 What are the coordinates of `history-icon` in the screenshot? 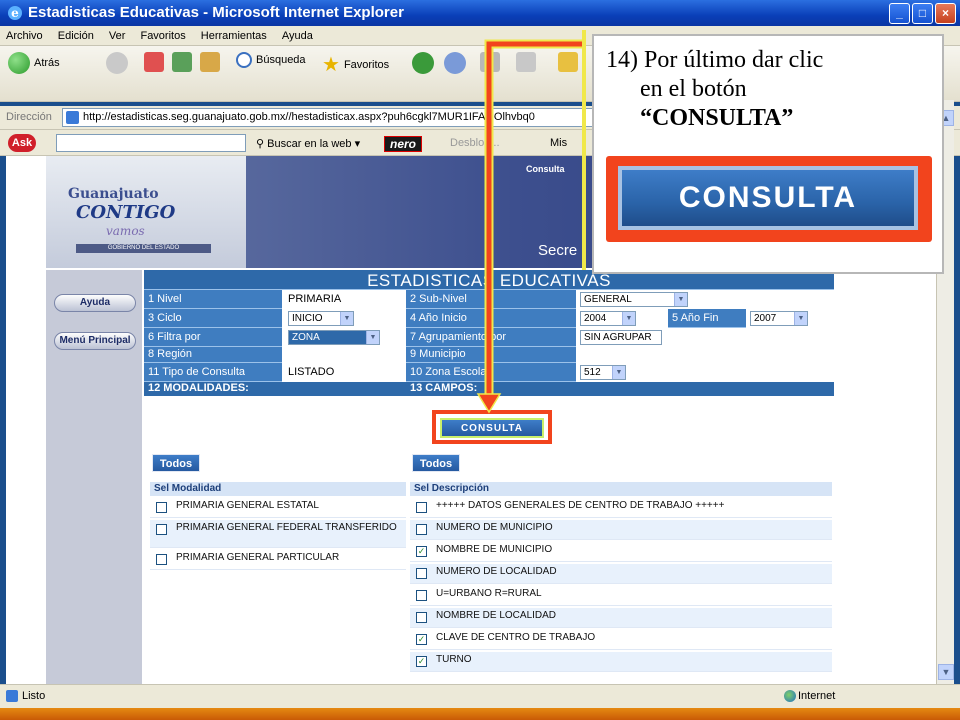 It's located at (423, 63).